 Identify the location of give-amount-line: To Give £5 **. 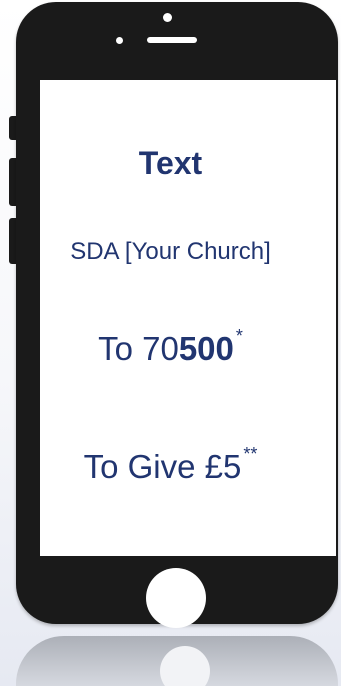
(170, 465).